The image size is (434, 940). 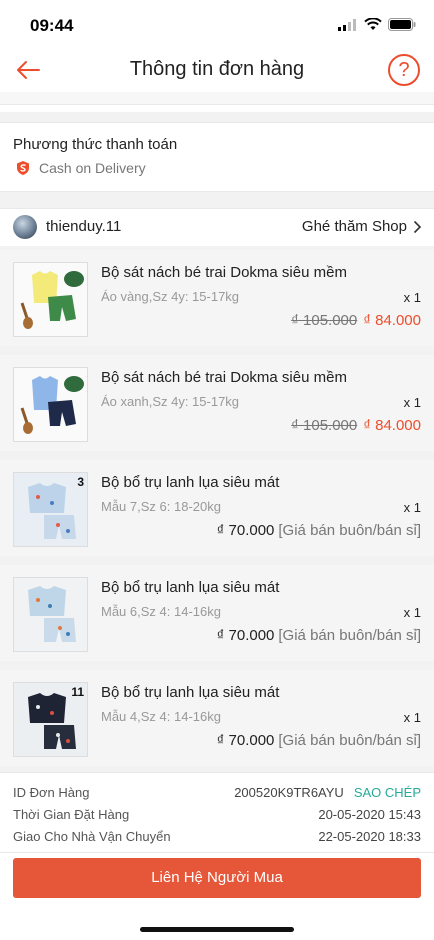 I want to click on page-title: Thông tin đơn hàng, so click(x=217, y=69).